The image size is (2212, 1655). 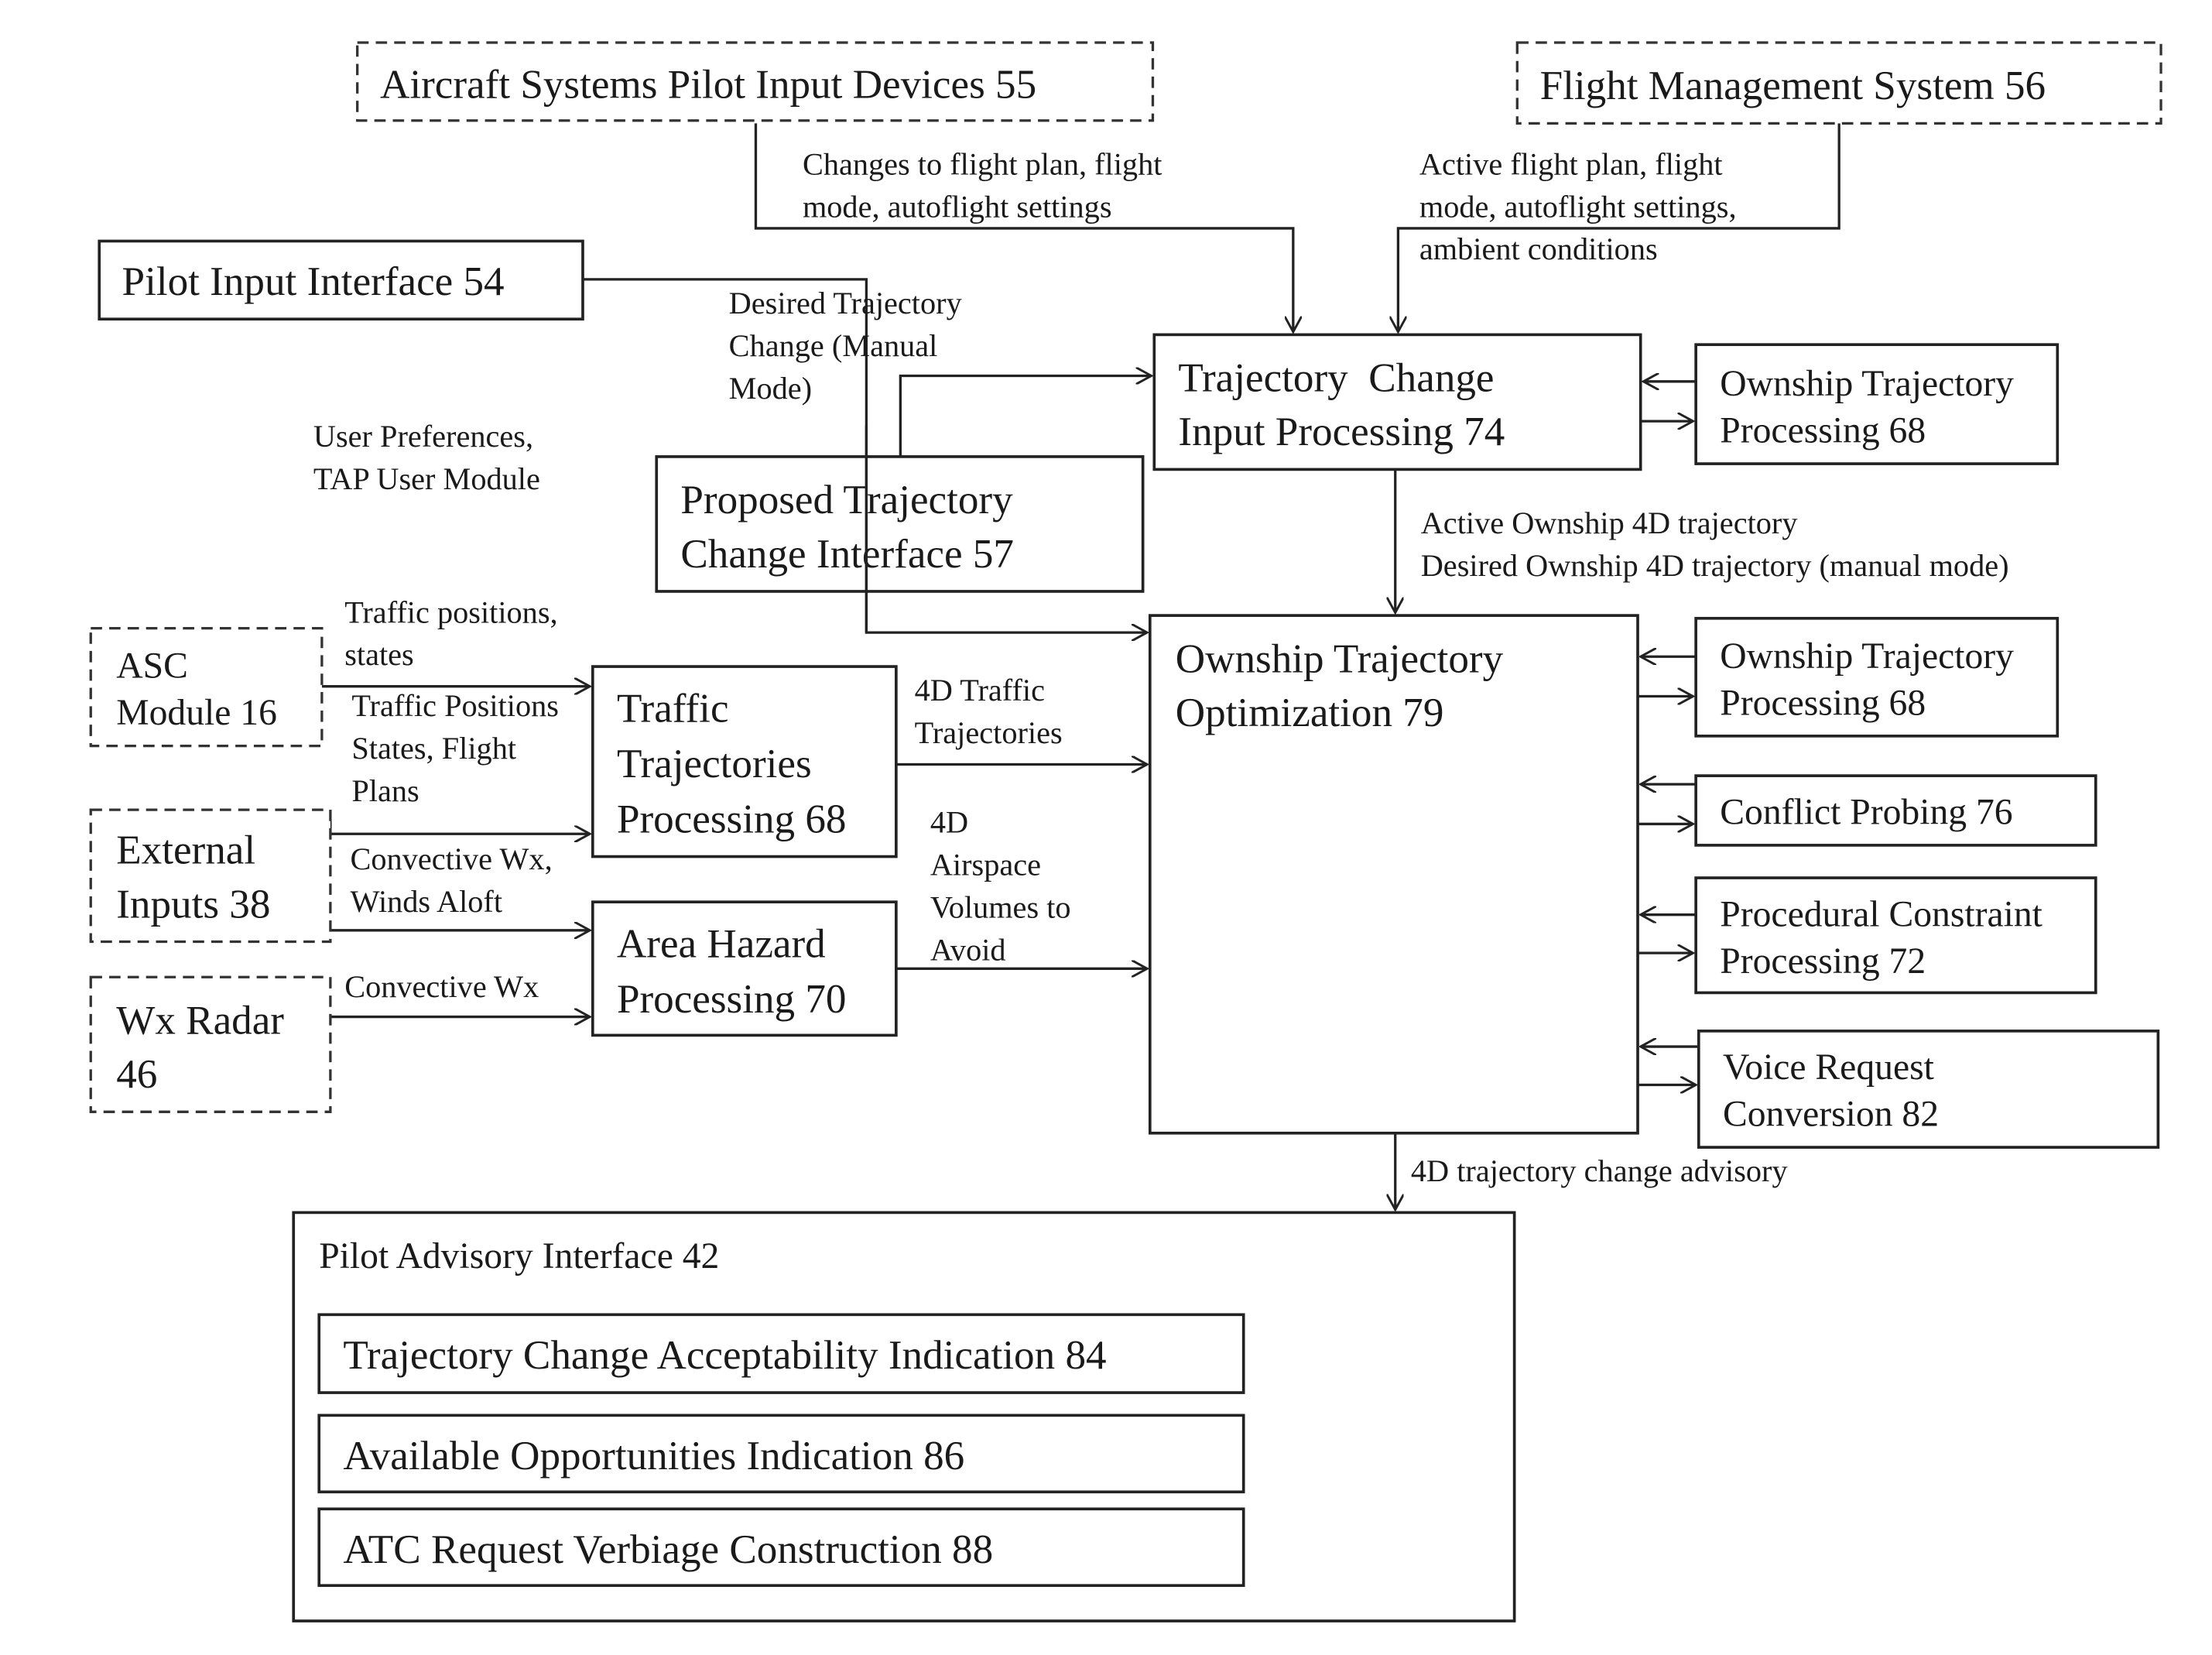 What do you see at coordinates (193, 904) in the screenshot?
I see `box-external-line-2: Inputs 38` at bounding box center [193, 904].